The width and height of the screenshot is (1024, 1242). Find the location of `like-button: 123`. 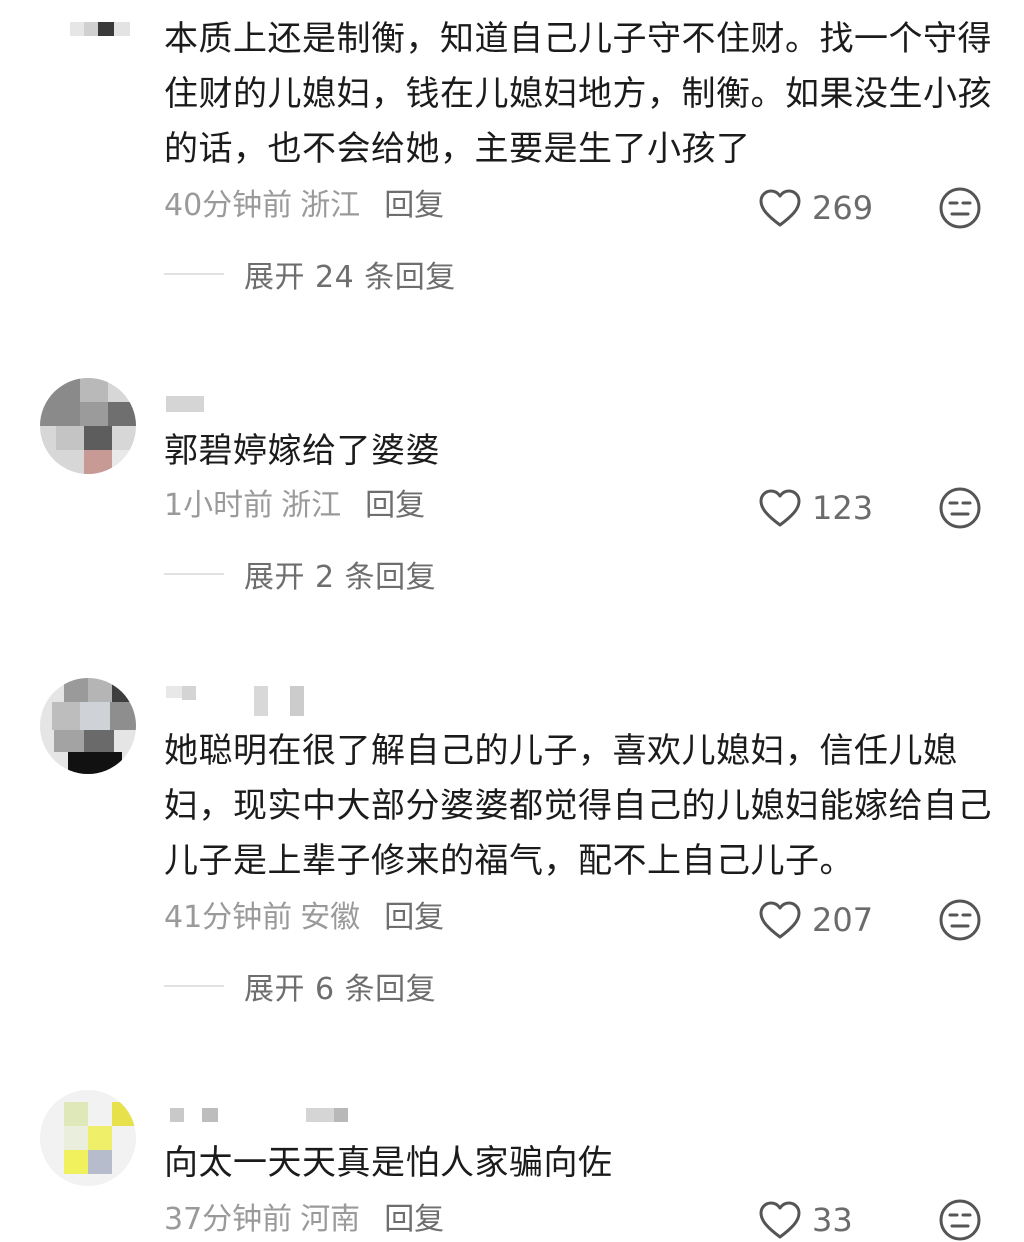

like-button: 123 is located at coordinates (815, 508).